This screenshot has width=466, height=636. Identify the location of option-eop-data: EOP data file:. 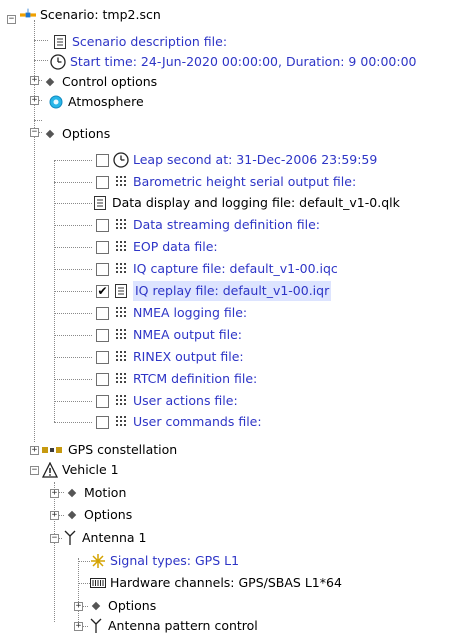
(157, 247).